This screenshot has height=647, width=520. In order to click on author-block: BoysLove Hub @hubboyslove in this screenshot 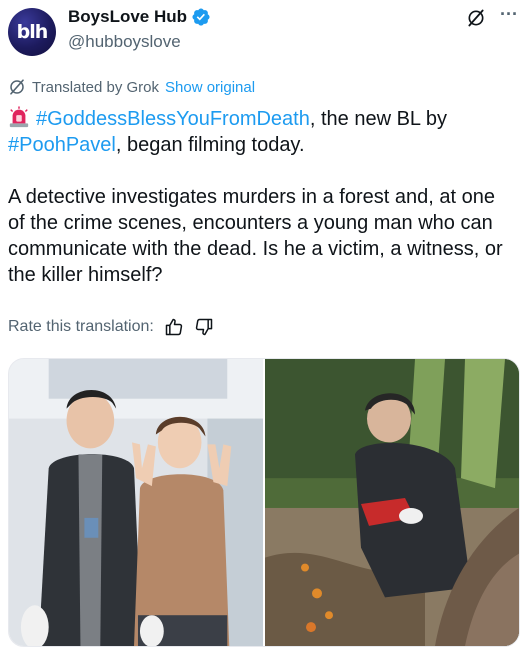, I will do `click(139, 29)`.